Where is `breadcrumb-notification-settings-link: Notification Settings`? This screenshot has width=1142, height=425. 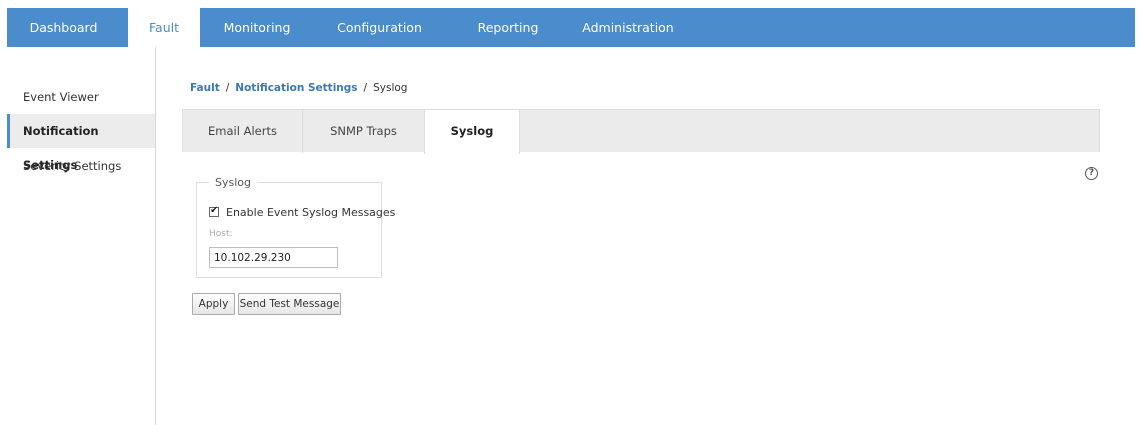
breadcrumb-notification-settings-link: Notification Settings is located at coordinates (296, 88).